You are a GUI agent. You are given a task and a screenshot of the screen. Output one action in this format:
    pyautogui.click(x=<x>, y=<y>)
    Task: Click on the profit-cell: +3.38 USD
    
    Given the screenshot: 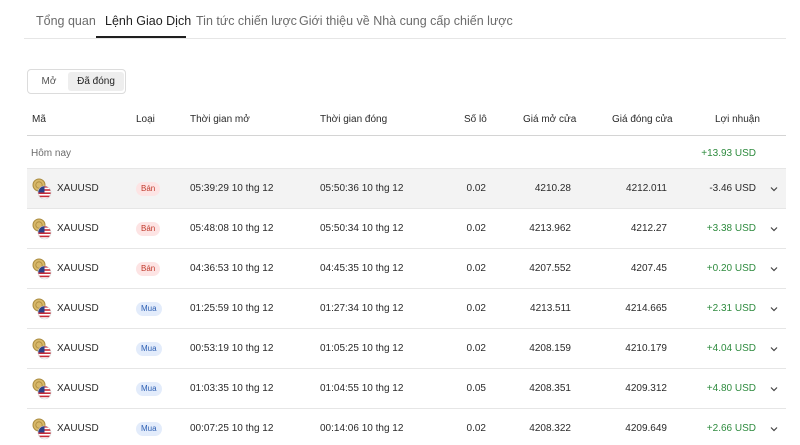 What is the action you would take?
    pyautogui.click(x=731, y=228)
    